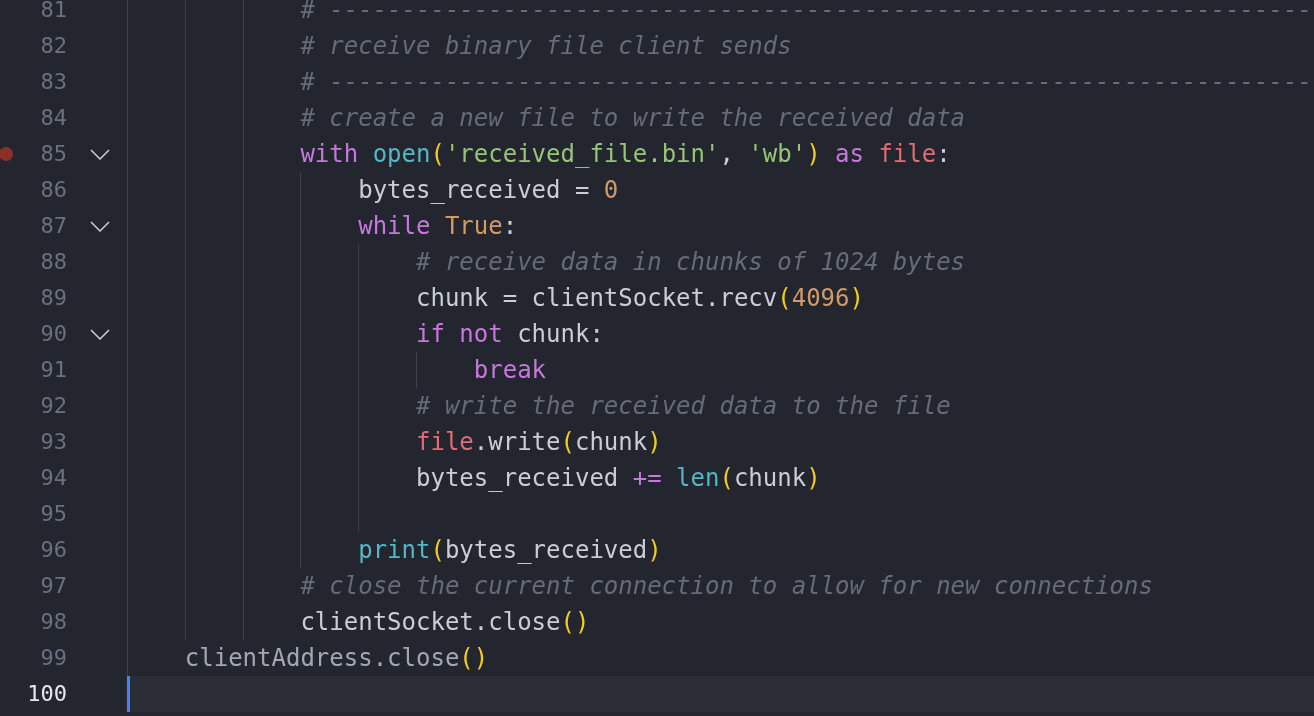 The image size is (1314, 716). What do you see at coordinates (546, 46) in the screenshot?
I see `code-line: # receive binary file client sends` at bounding box center [546, 46].